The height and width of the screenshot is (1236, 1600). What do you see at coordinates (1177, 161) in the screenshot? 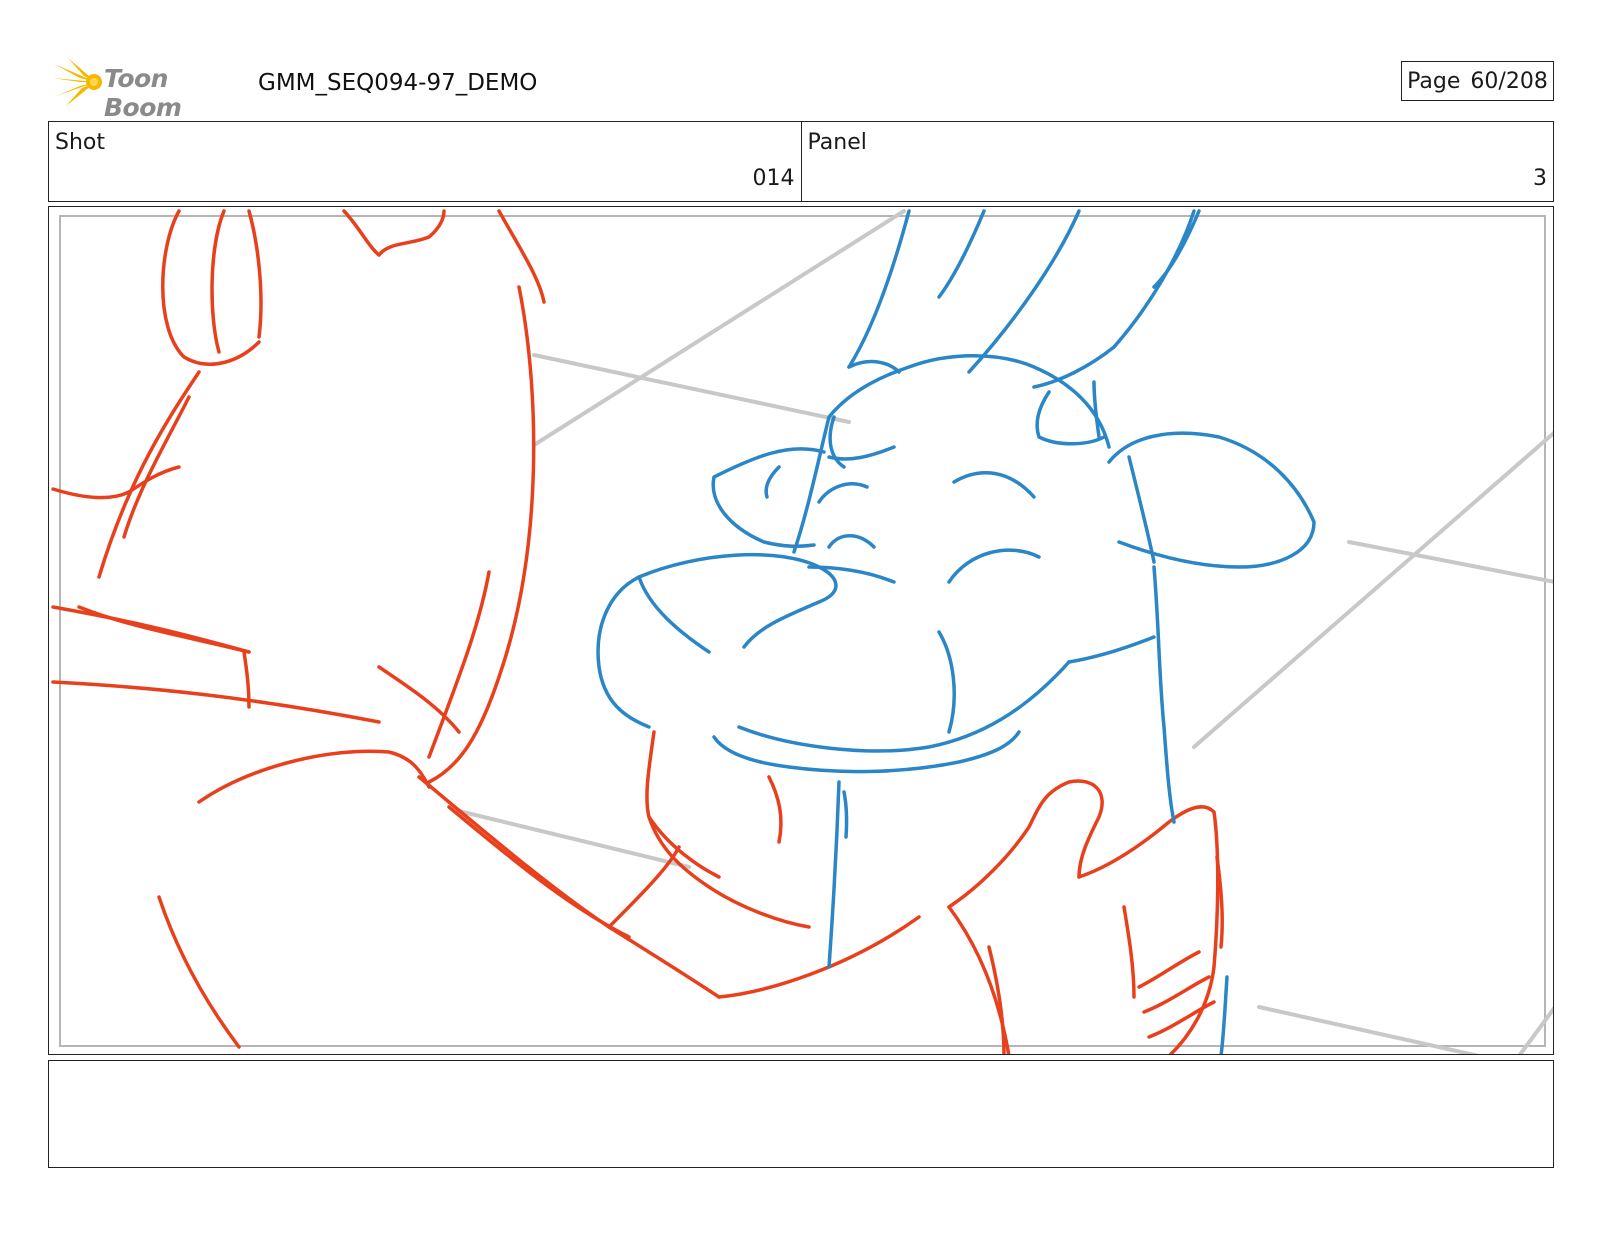
I see `panel-cell: Panel 3` at bounding box center [1177, 161].